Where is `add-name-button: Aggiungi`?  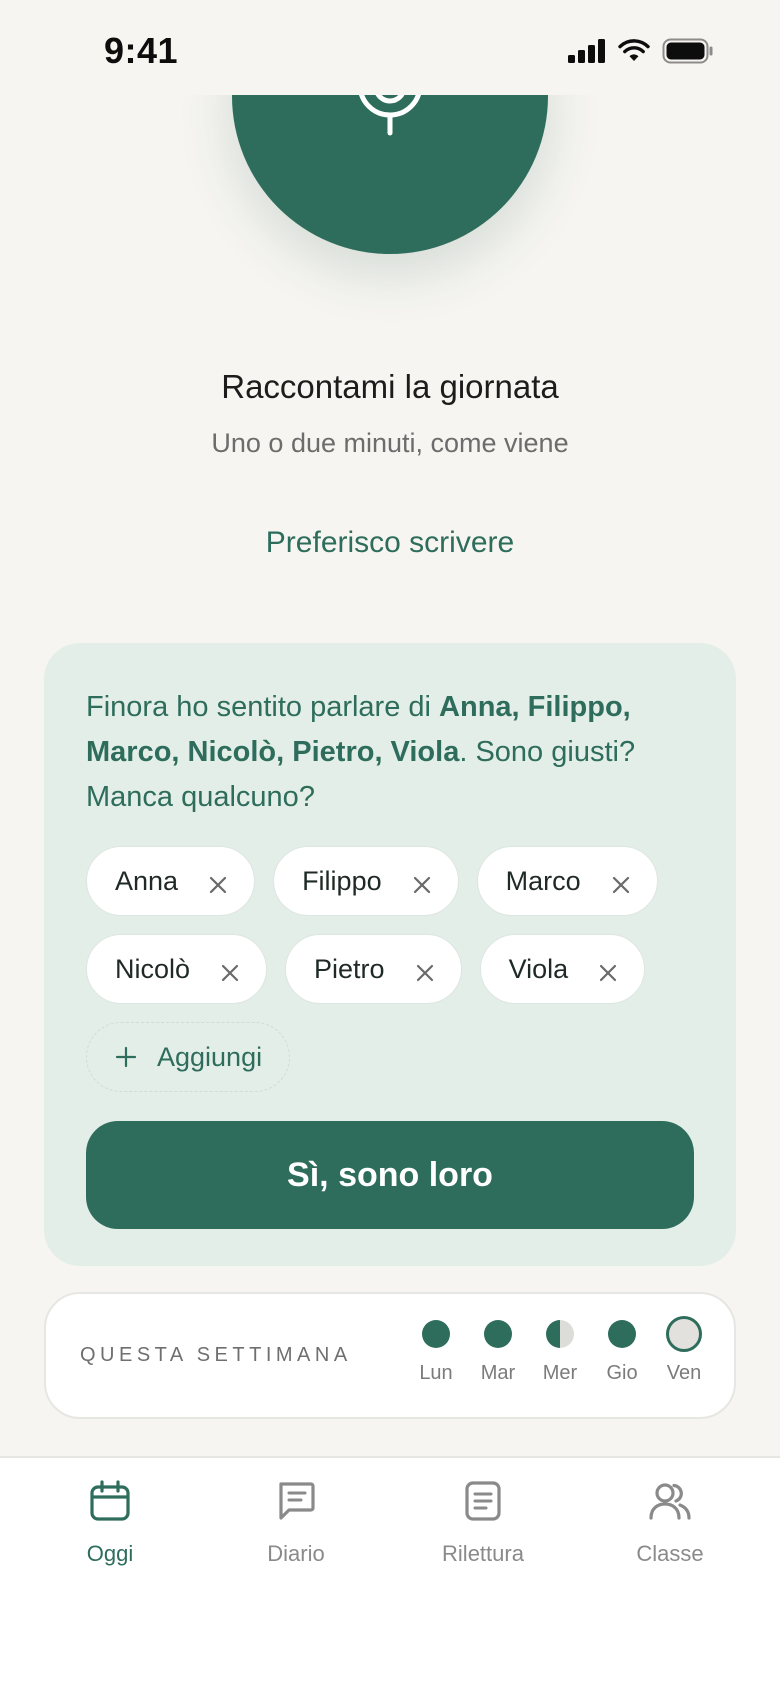
add-name-button: Aggiungi is located at coordinates (188, 1057).